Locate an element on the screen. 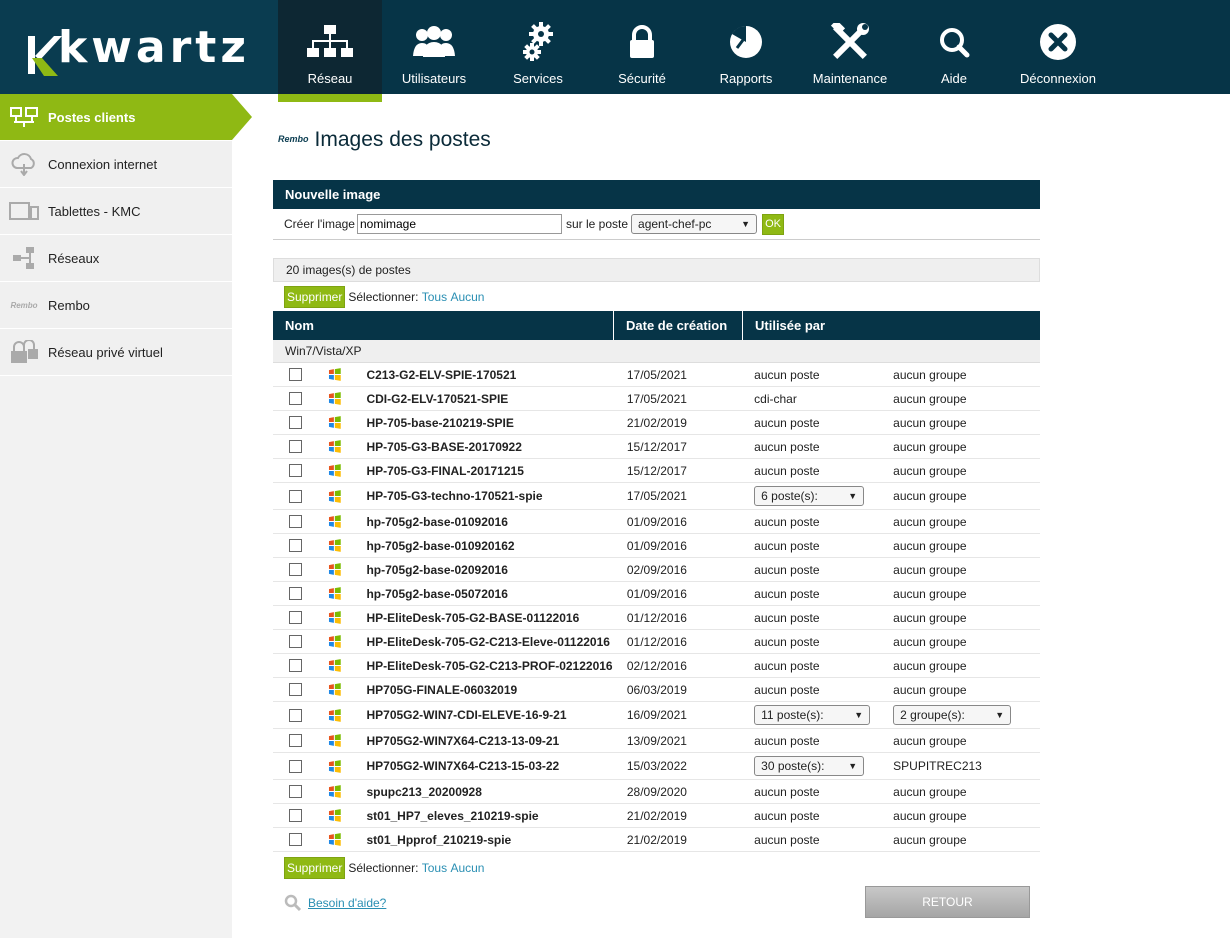 The height and width of the screenshot is (938, 1230). nav-item-4: Rapports is located at coordinates (746, 47).